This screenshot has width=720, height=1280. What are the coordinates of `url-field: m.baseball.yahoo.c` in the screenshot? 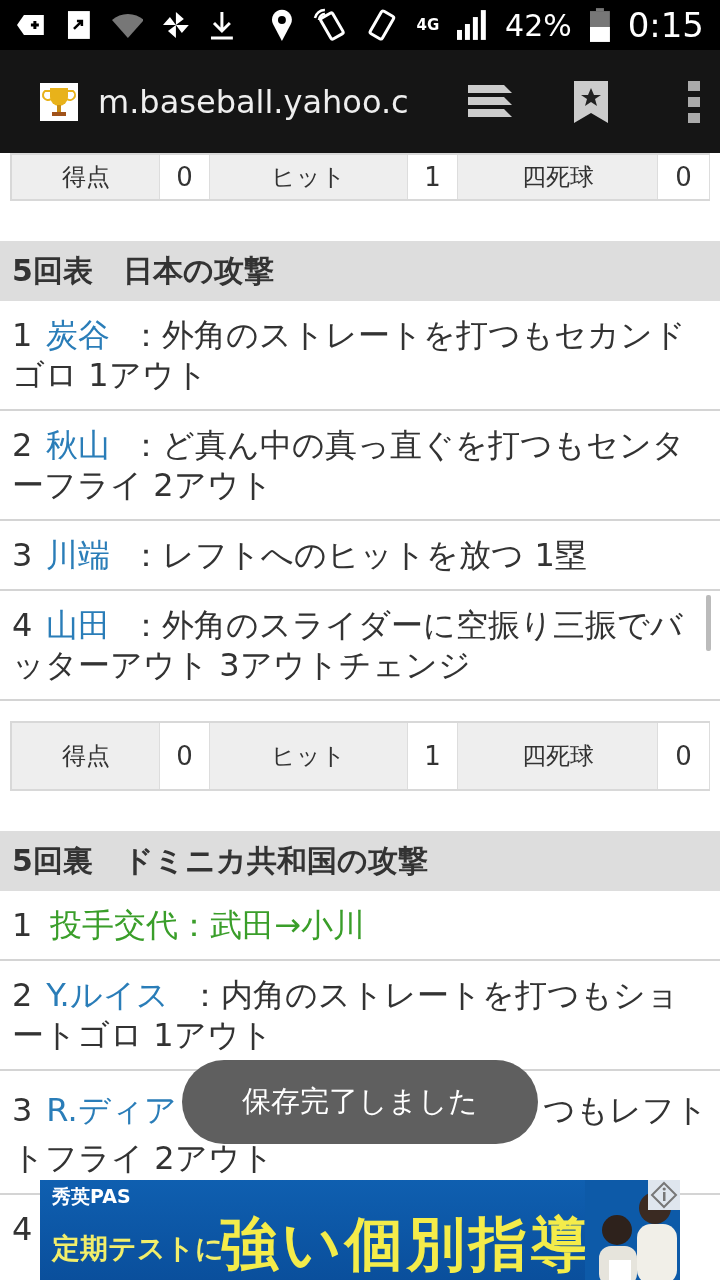 It's located at (272, 101).